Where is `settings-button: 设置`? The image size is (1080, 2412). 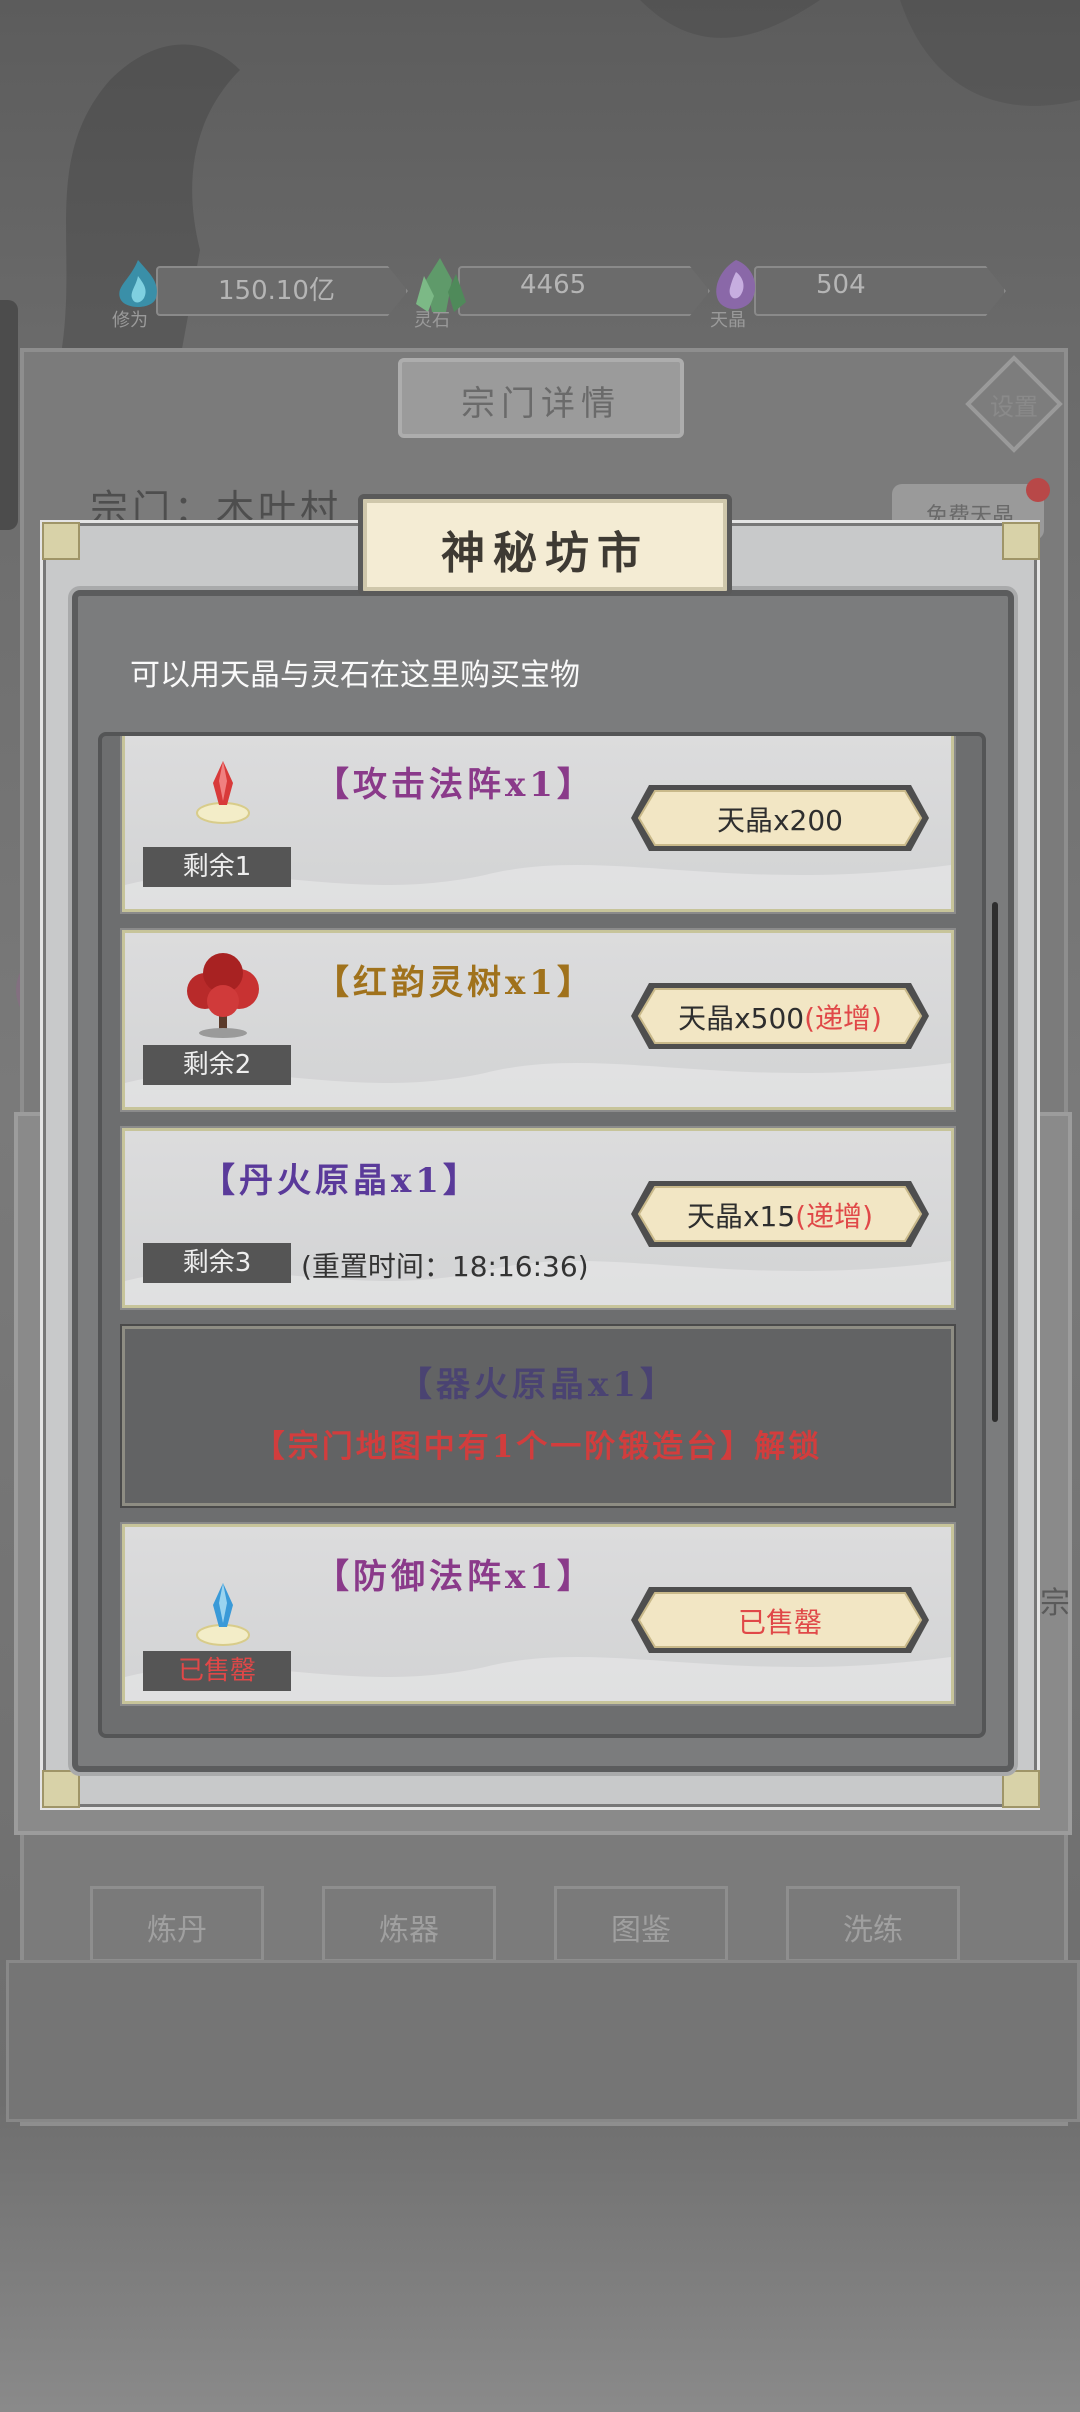
settings-button: 设置 is located at coordinates (1014, 404).